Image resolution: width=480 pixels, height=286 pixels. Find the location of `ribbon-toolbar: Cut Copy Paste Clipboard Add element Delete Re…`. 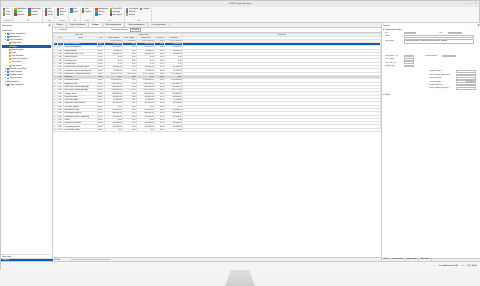

ribbon-toolbar: Cut Copy Paste Clipboard Add element Delete Re… is located at coordinates (240, 15).